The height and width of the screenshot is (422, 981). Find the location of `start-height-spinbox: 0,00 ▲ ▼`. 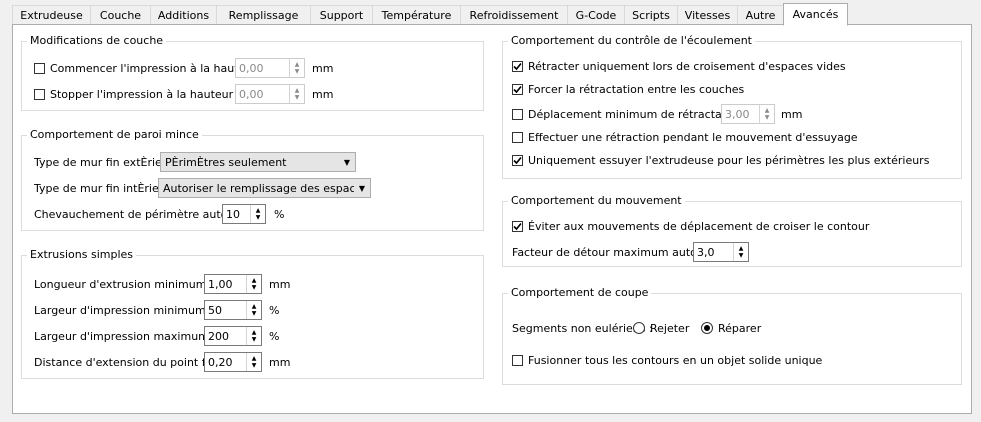

start-height-spinbox: 0,00 ▲ ▼ is located at coordinates (270, 68).